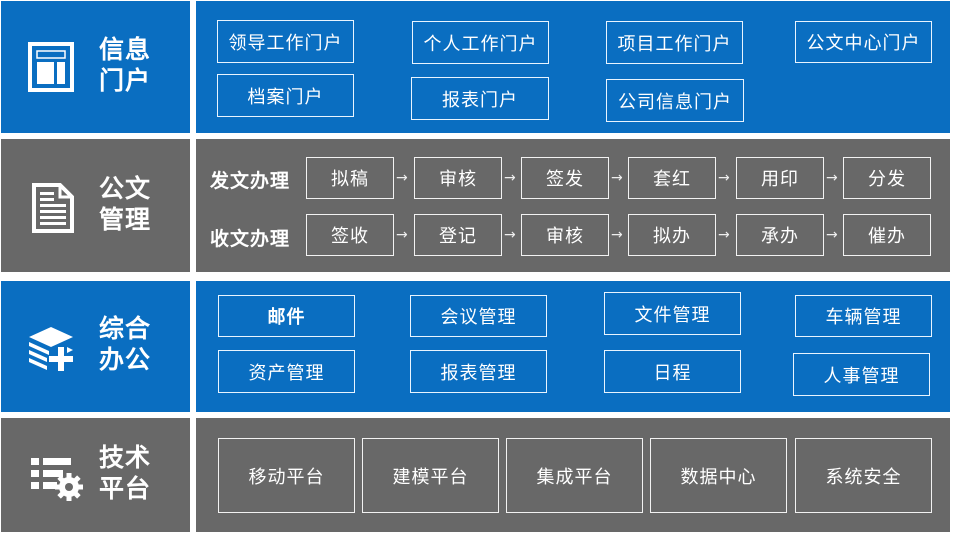 This screenshot has width=954, height=533. I want to click on section-header-document-management: 公文 管理, so click(95, 205).